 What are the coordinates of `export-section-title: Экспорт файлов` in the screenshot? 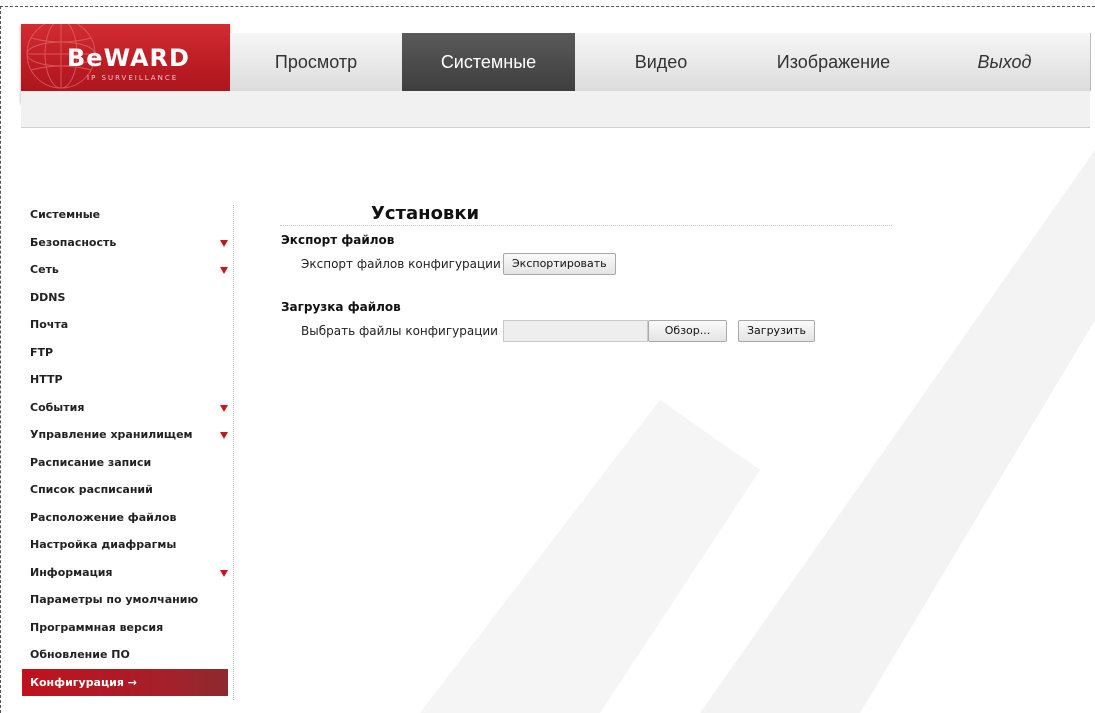 It's located at (338, 240).